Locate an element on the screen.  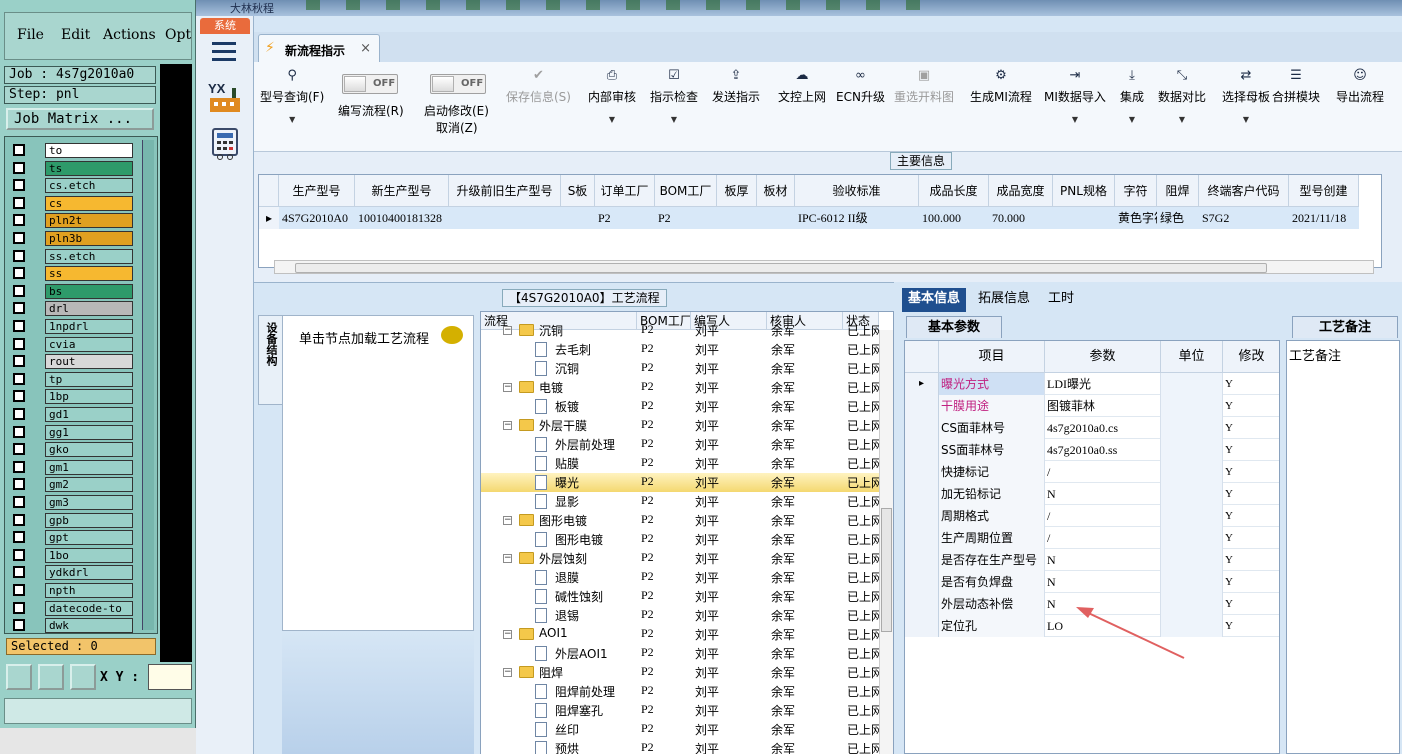
layer-row: ss.etch is located at coordinates (72, 256).